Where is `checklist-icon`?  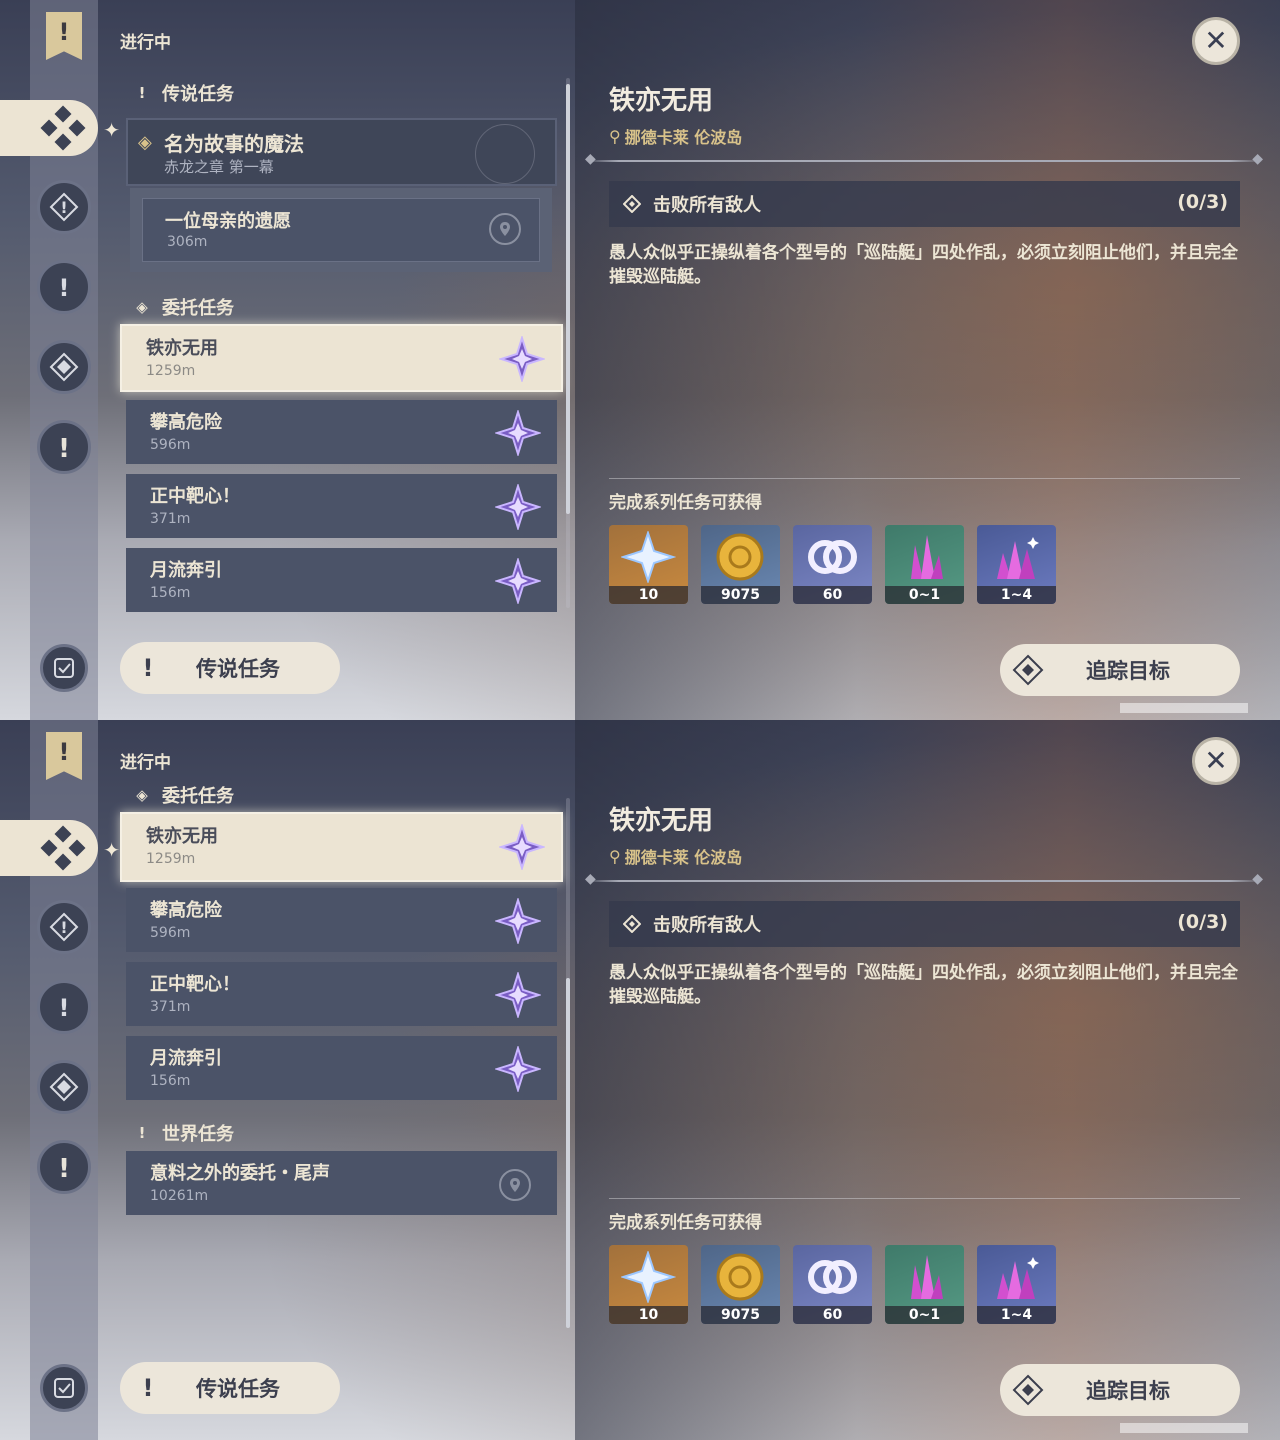
checklist-icon is located at coordinates (64, 668).